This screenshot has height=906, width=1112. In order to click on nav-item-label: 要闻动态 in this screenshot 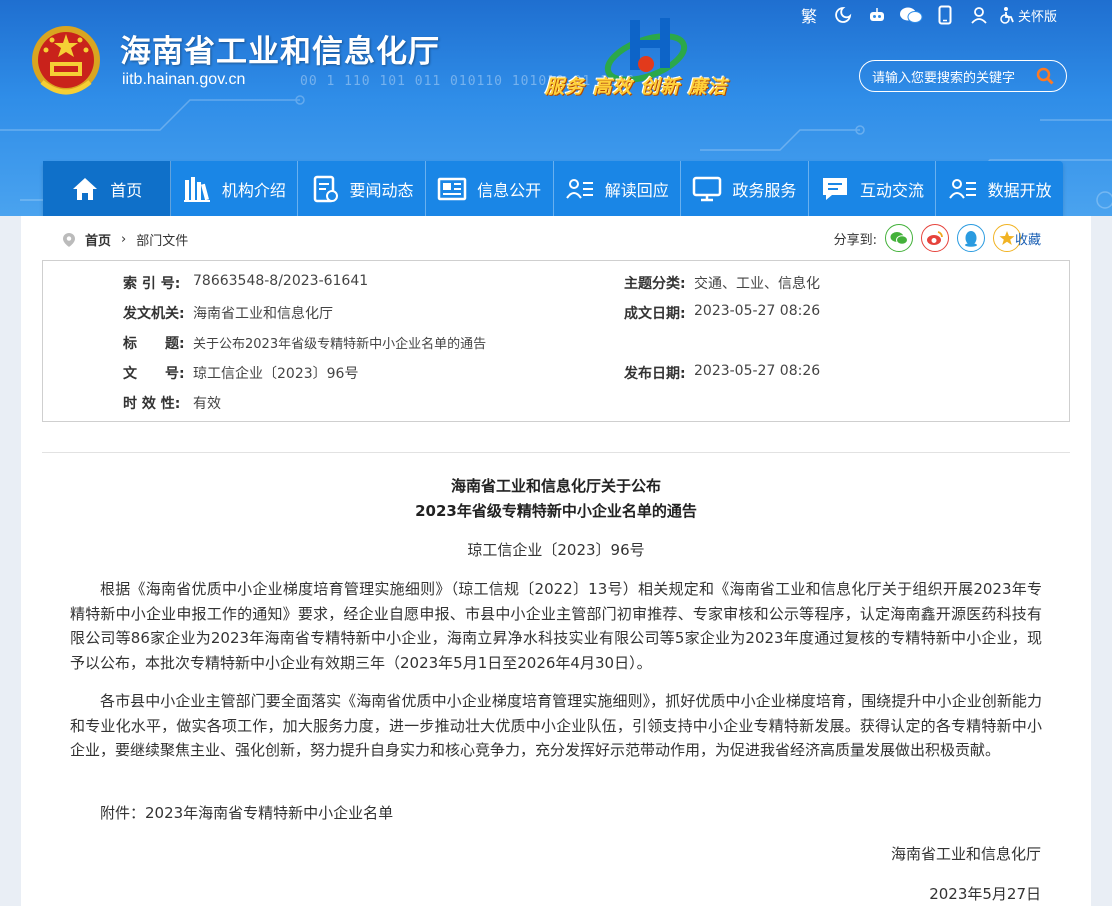, I will do `click(381, 190)`.